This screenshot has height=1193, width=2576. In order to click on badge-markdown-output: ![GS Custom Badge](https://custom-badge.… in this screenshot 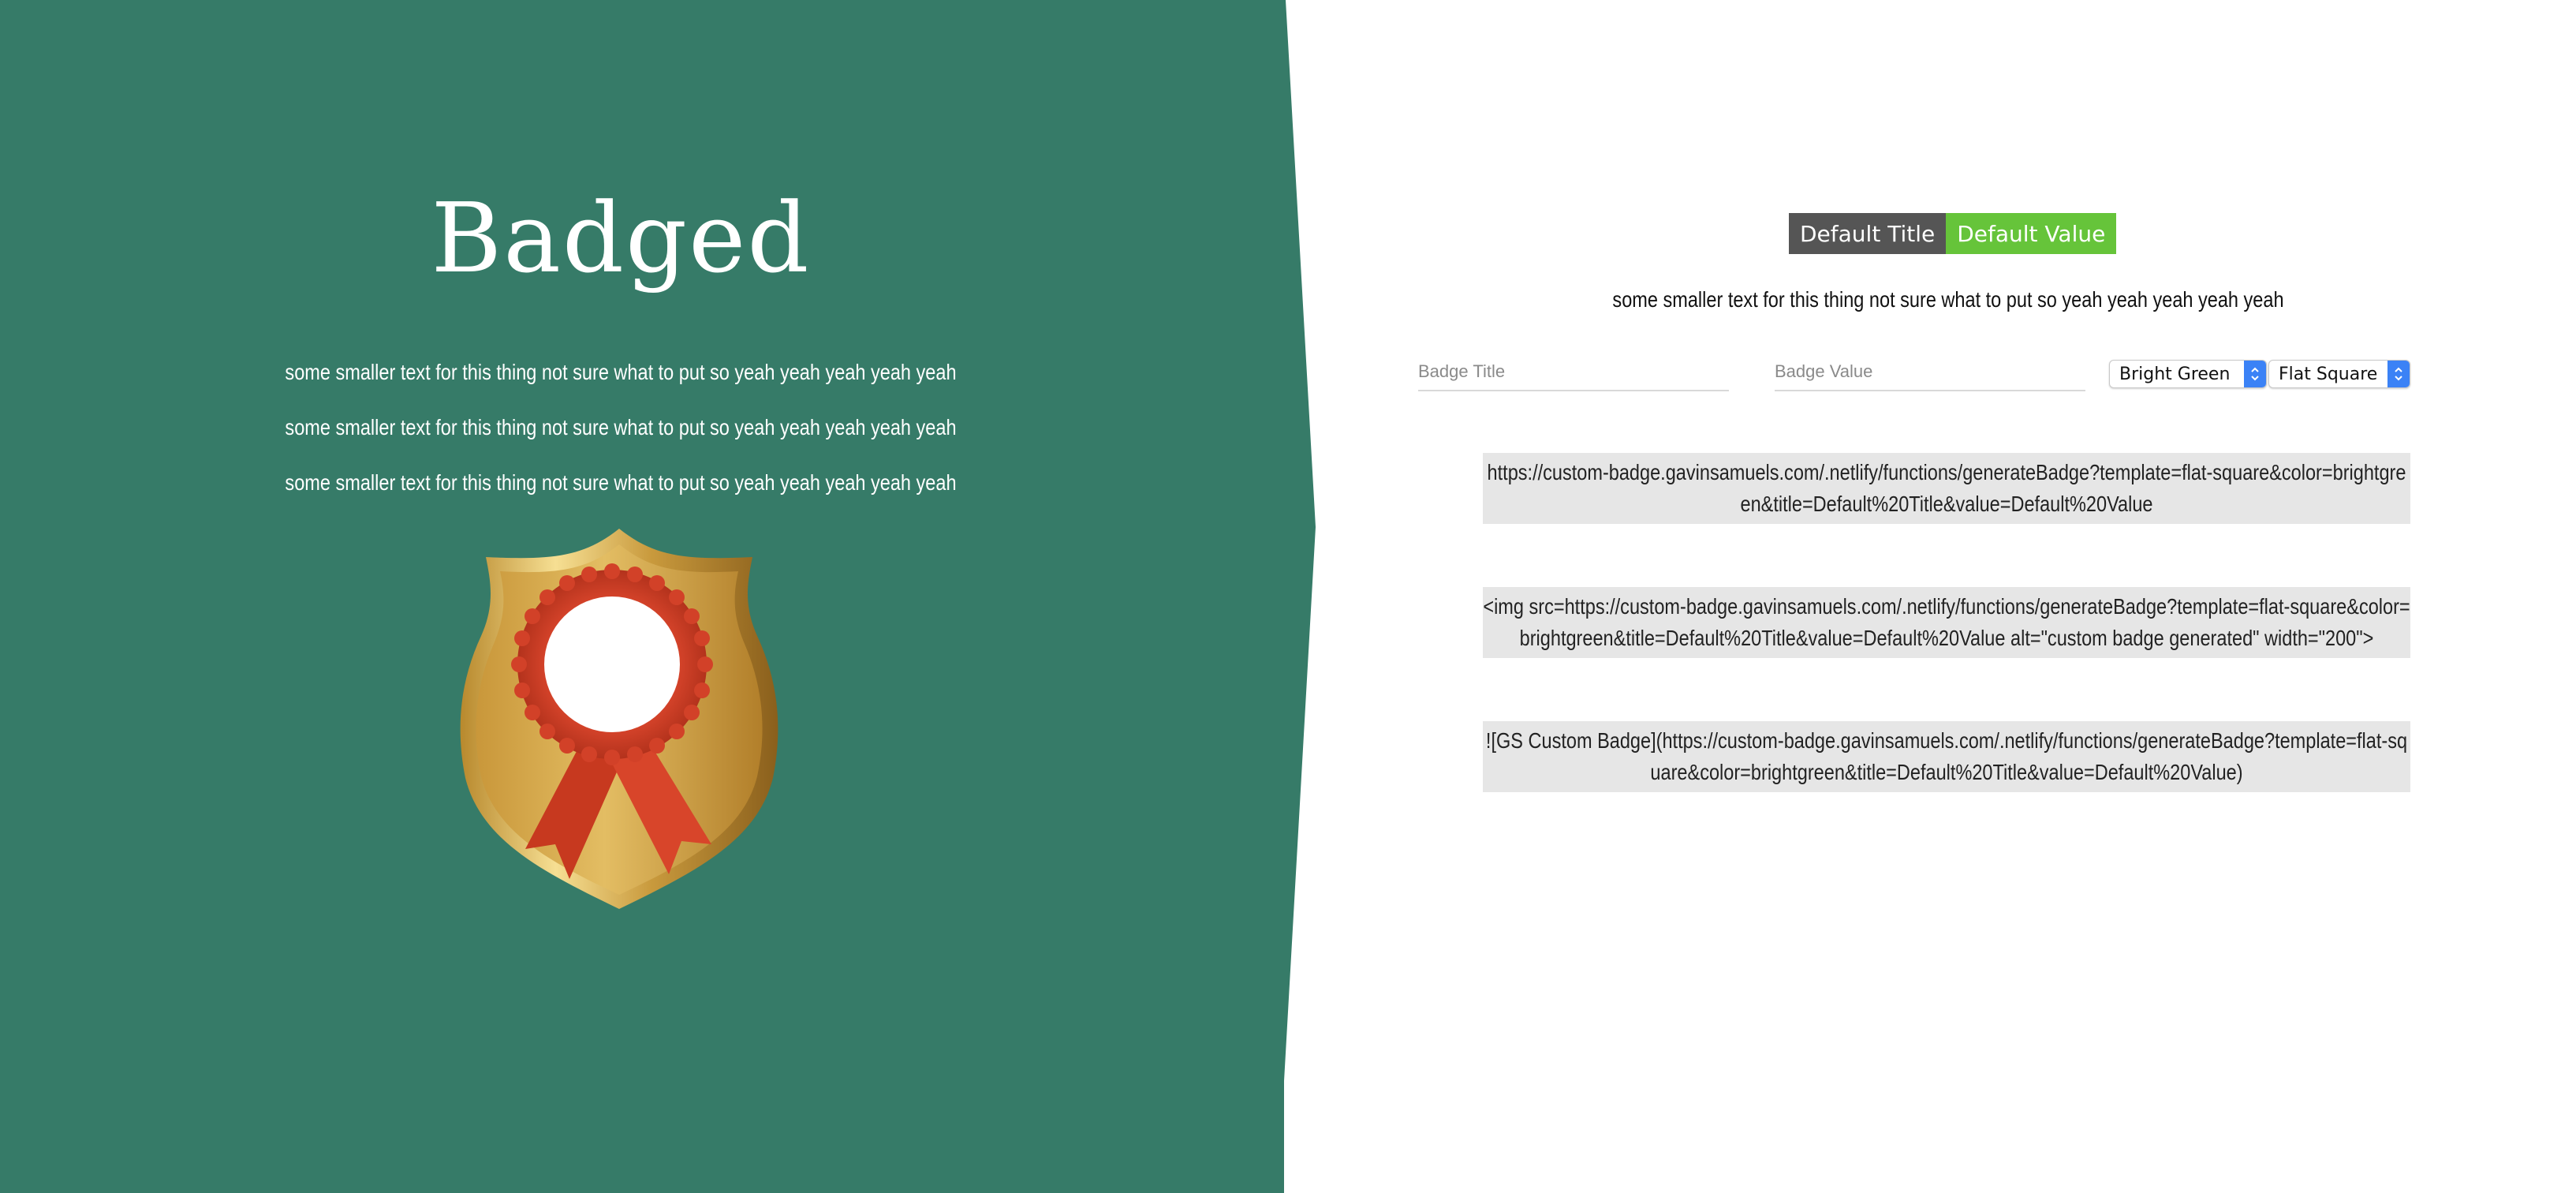, I will do `click(1946, 757)`.